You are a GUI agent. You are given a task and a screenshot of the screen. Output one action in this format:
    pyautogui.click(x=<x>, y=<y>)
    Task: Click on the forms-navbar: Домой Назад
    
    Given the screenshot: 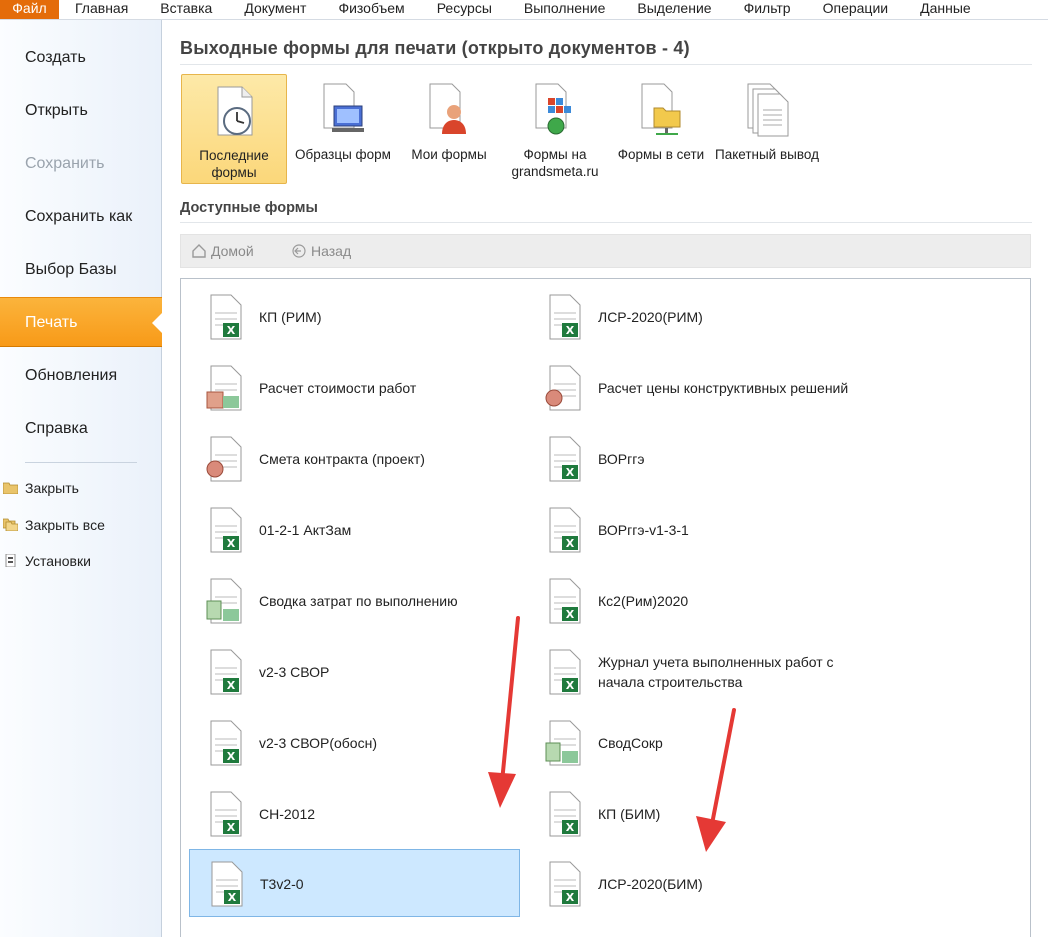 What is the action you would take?
    pyautogui.click(x=605, y=251)
    